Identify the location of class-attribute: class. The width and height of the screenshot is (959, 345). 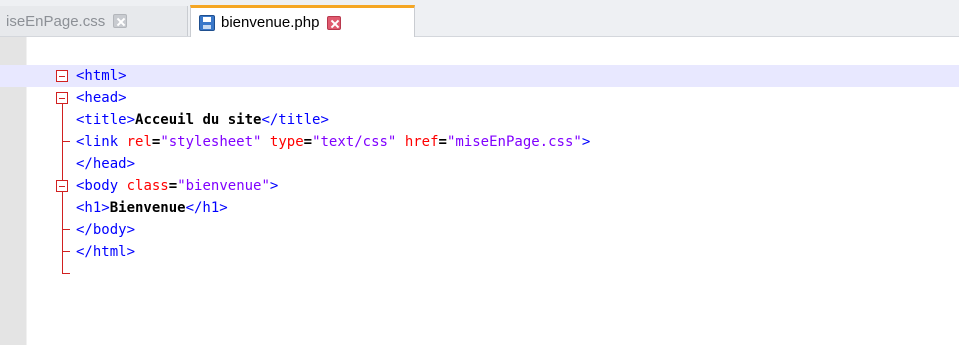
(147, 186).